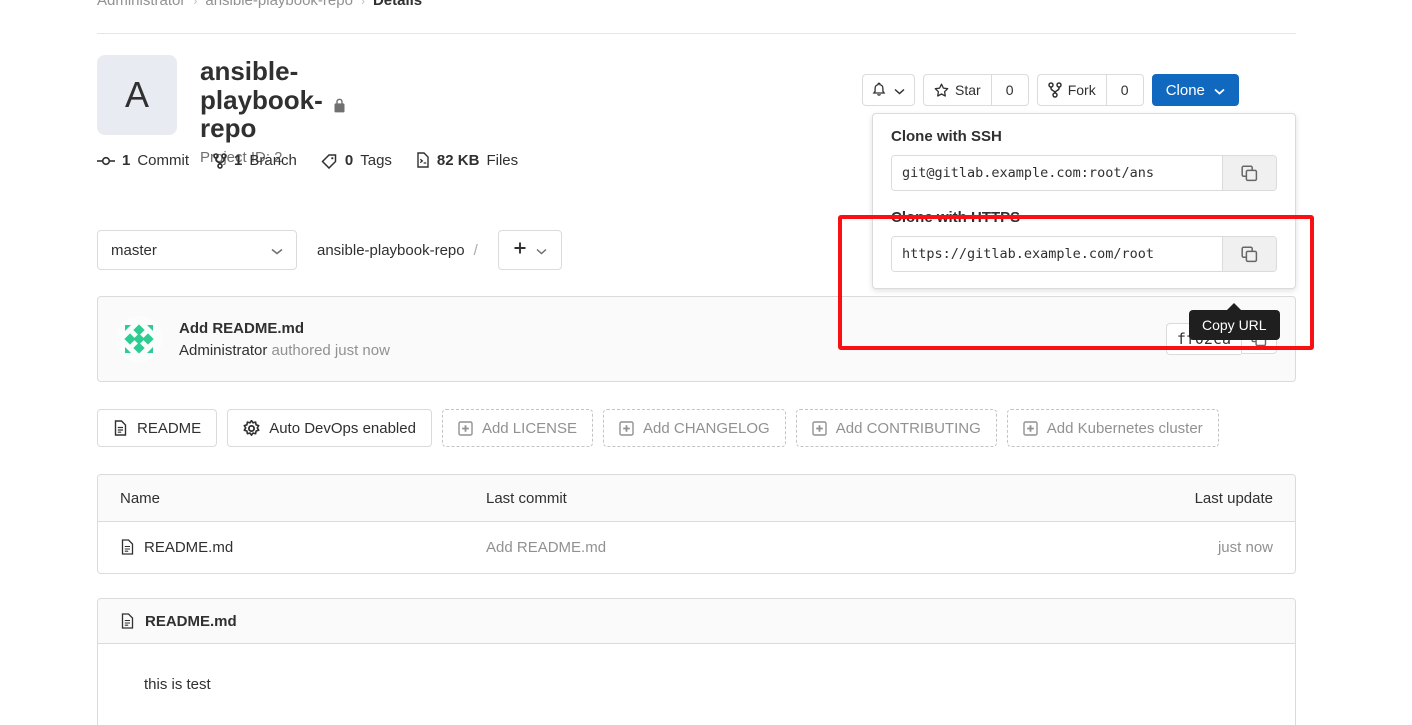 The height and width of the screenshot is (725, 1412). What do you see at coordinates (968, 90) in the screenshot?
I see `star-label: Star` at bounding box center [968, 90].